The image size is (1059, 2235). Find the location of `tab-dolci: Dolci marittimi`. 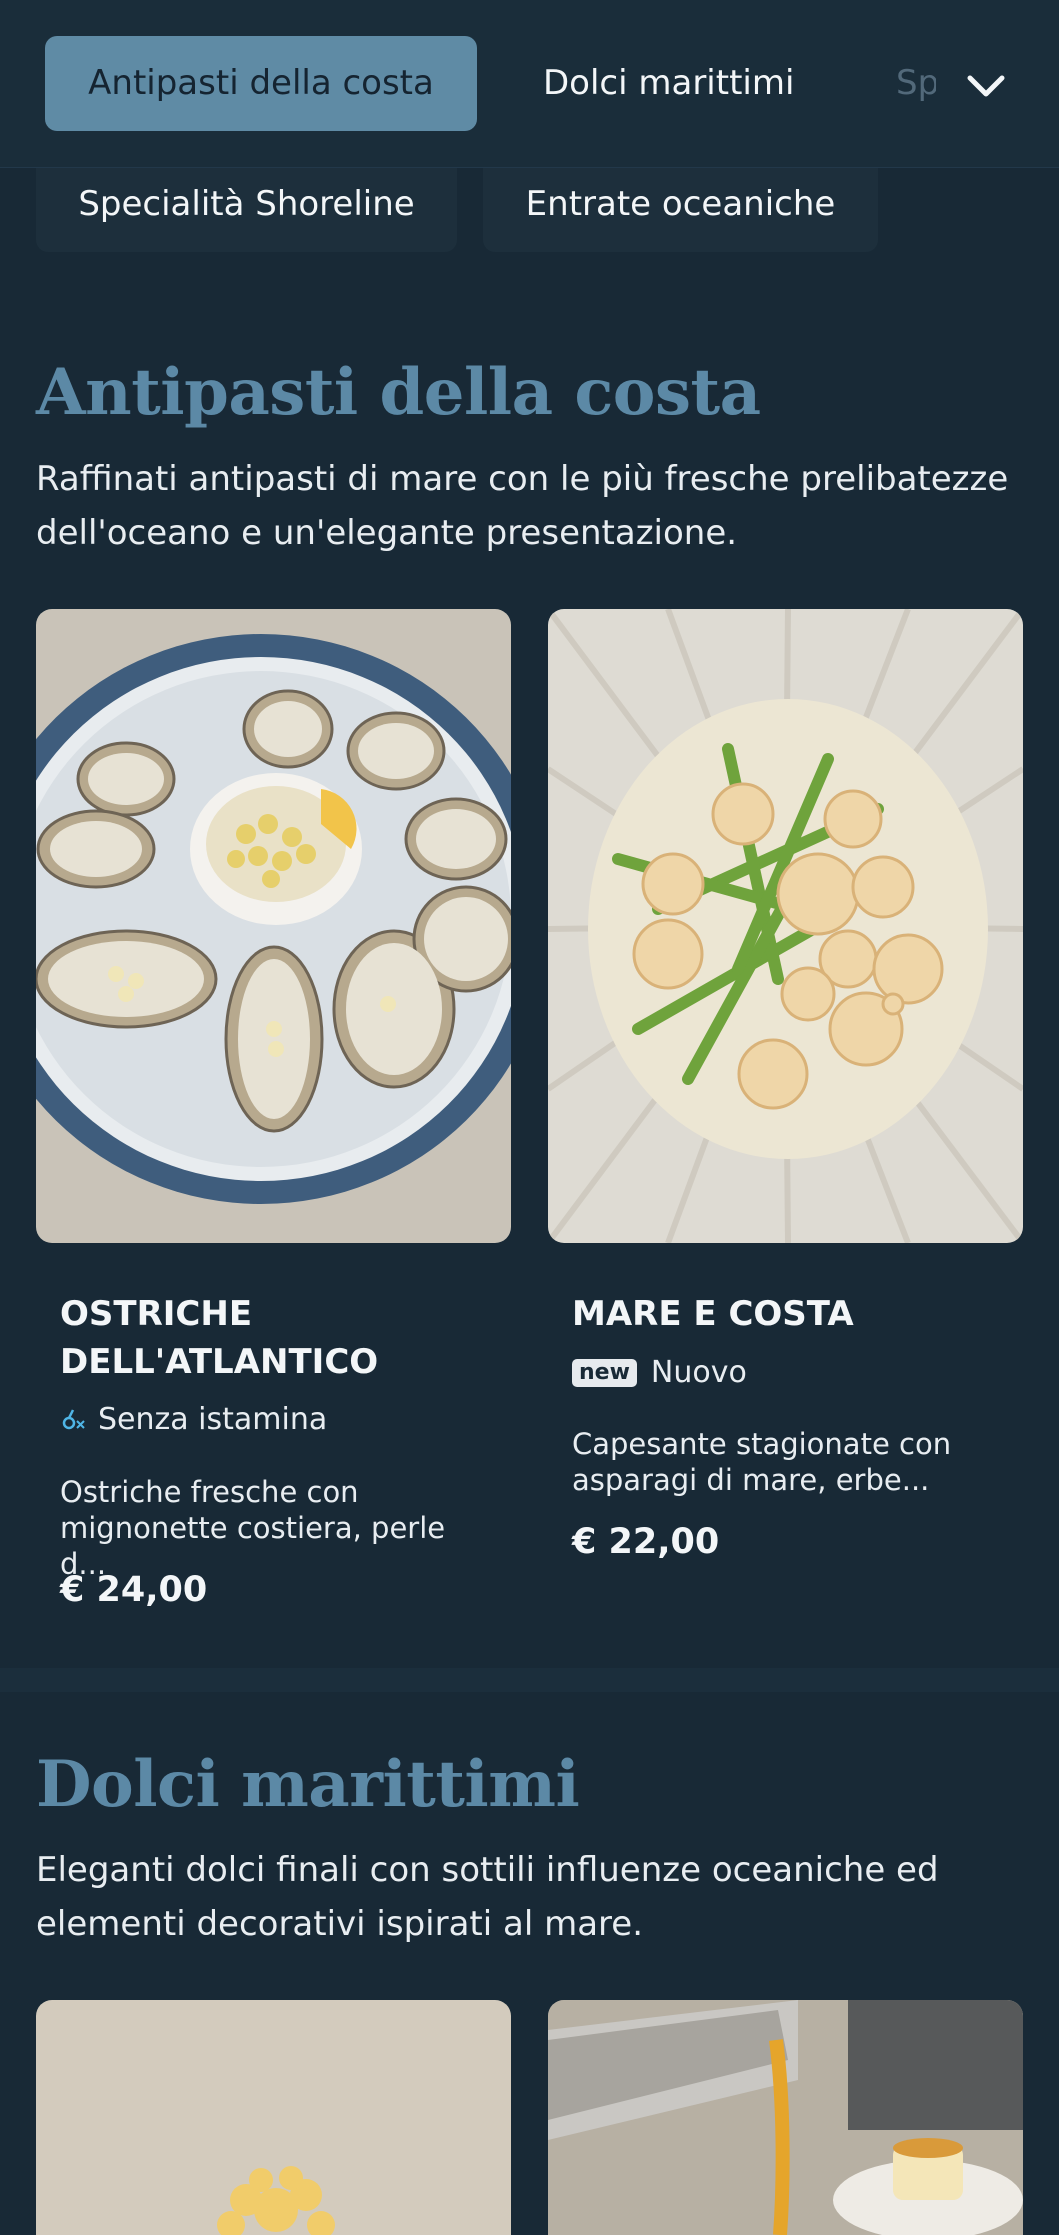

tab-dolci: Dolci marittimi is located at coordinates (668, 83).